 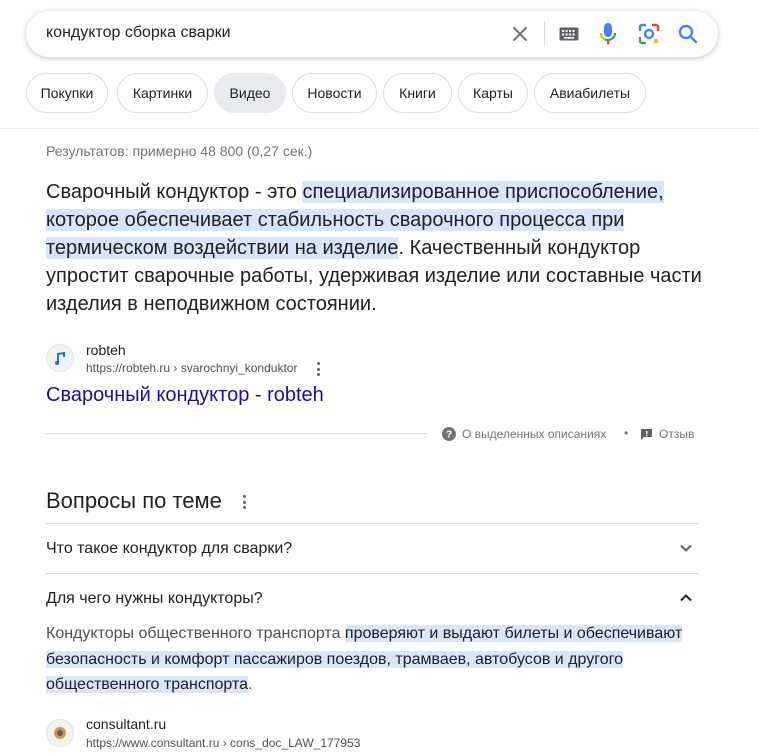 What do you see at coordinates (250, 684) in the screenshot?
I see `answer-text-end: .` at bounding box center [250, 684].